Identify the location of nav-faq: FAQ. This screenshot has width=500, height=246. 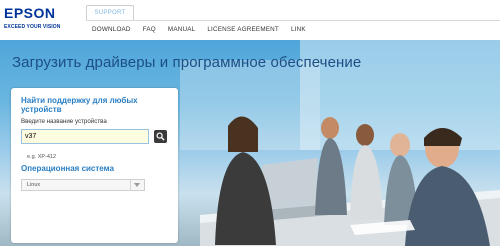
(149, 30).